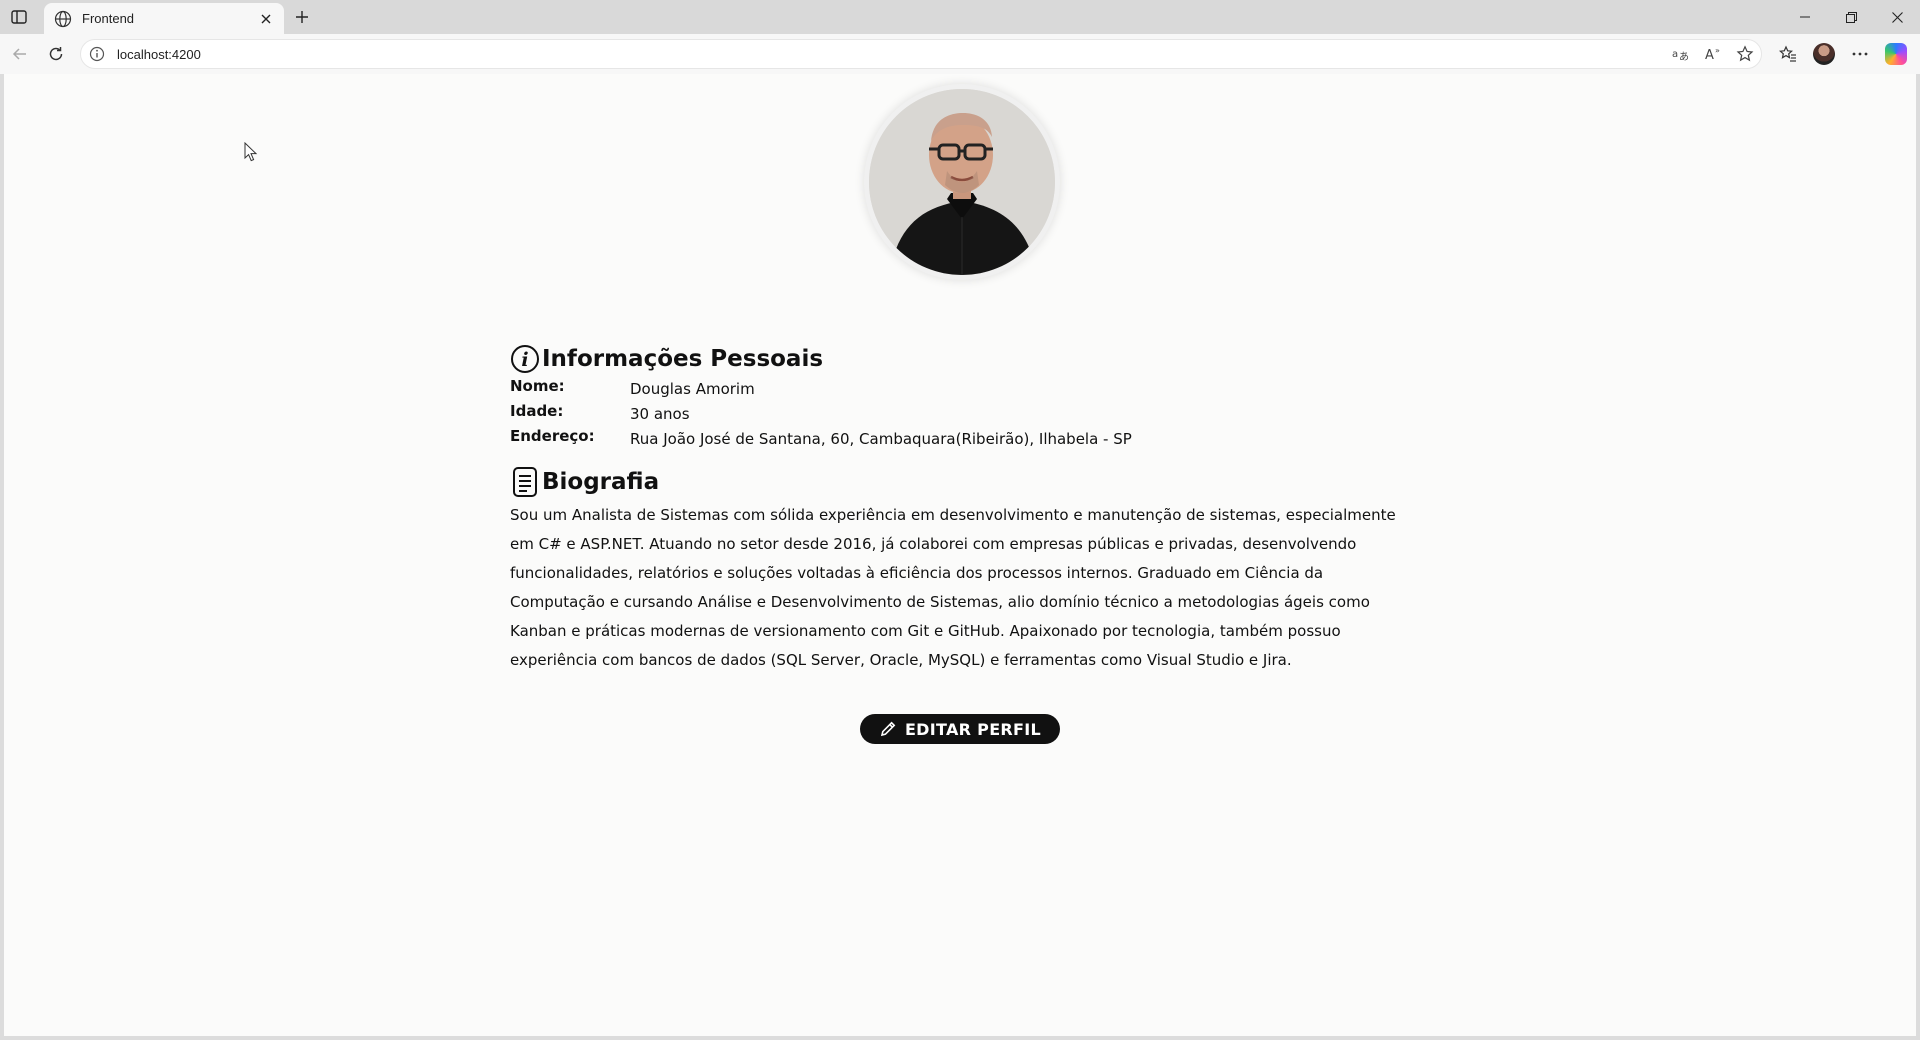 This screenshot has width=1920, height=1040. I want to click on pencil-icon, so click(888, 729).